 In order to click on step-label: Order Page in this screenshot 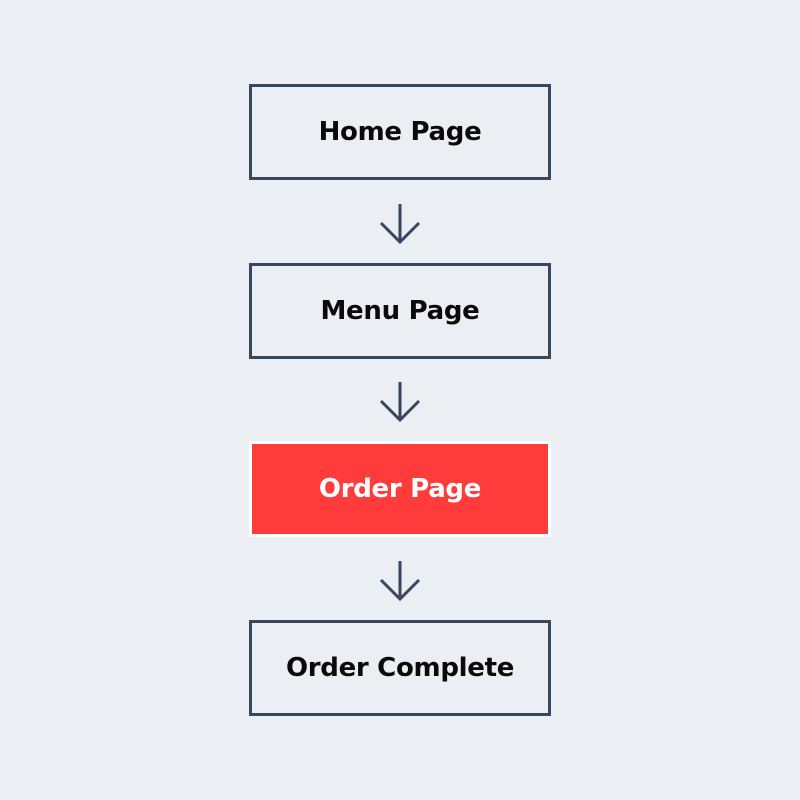, I will do `click(400, 489)`.